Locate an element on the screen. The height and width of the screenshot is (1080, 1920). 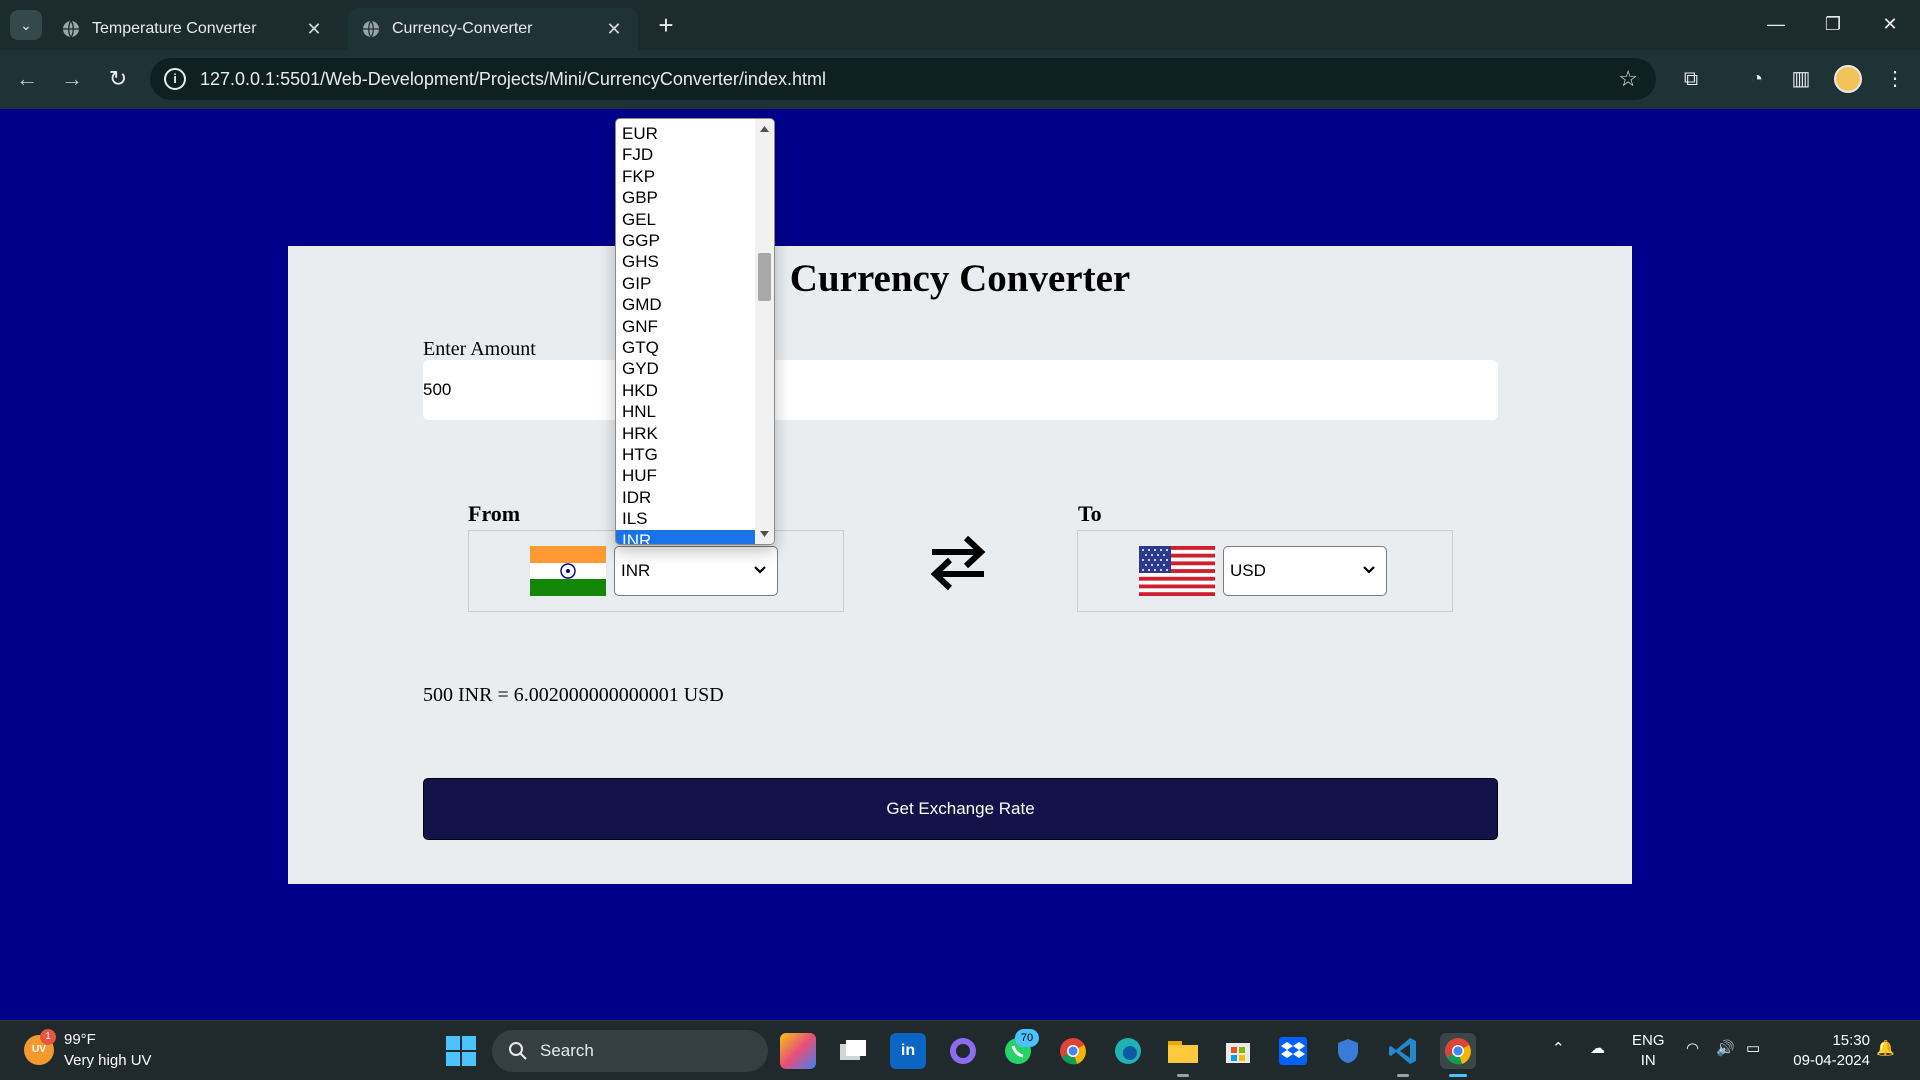
volume-icon: 🔊 is located at coordinates (1725, 1048).